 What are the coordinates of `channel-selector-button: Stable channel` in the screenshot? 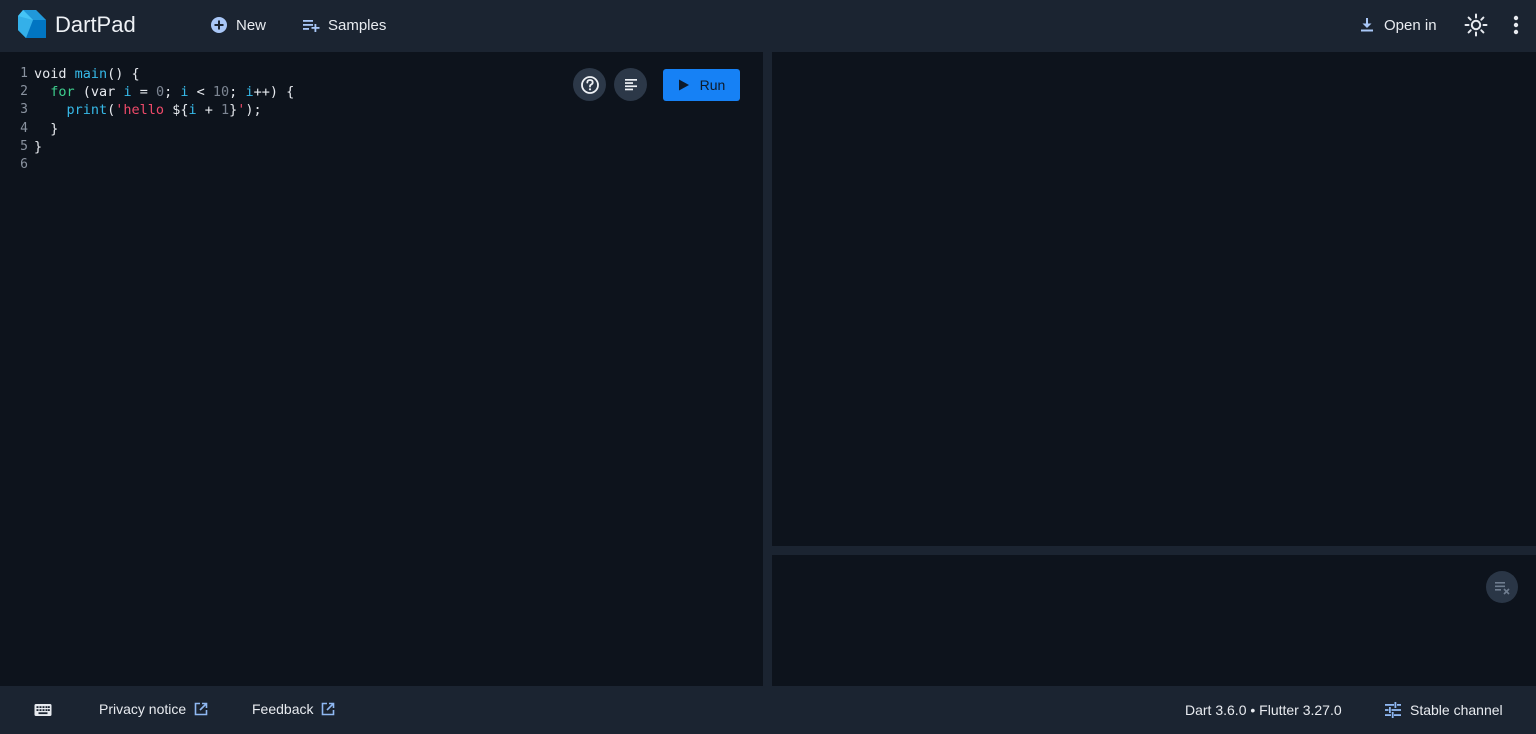 It's located at (1443, 710).